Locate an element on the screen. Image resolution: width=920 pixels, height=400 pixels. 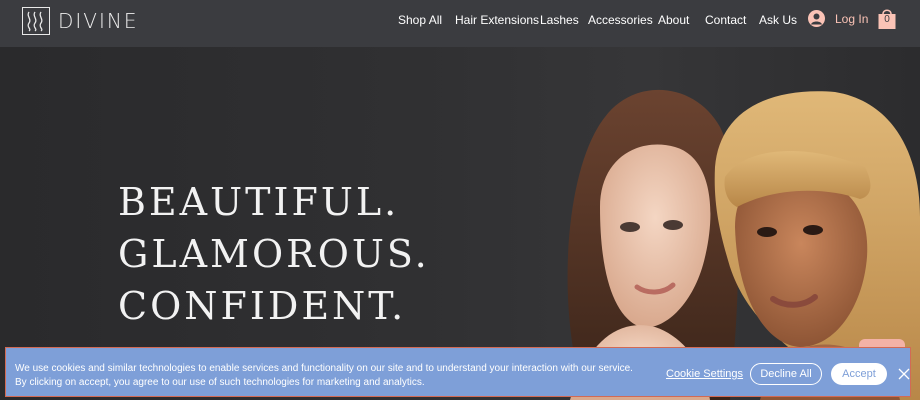
nav-item-lashes: Lashes is located at coordinates (559, 20).